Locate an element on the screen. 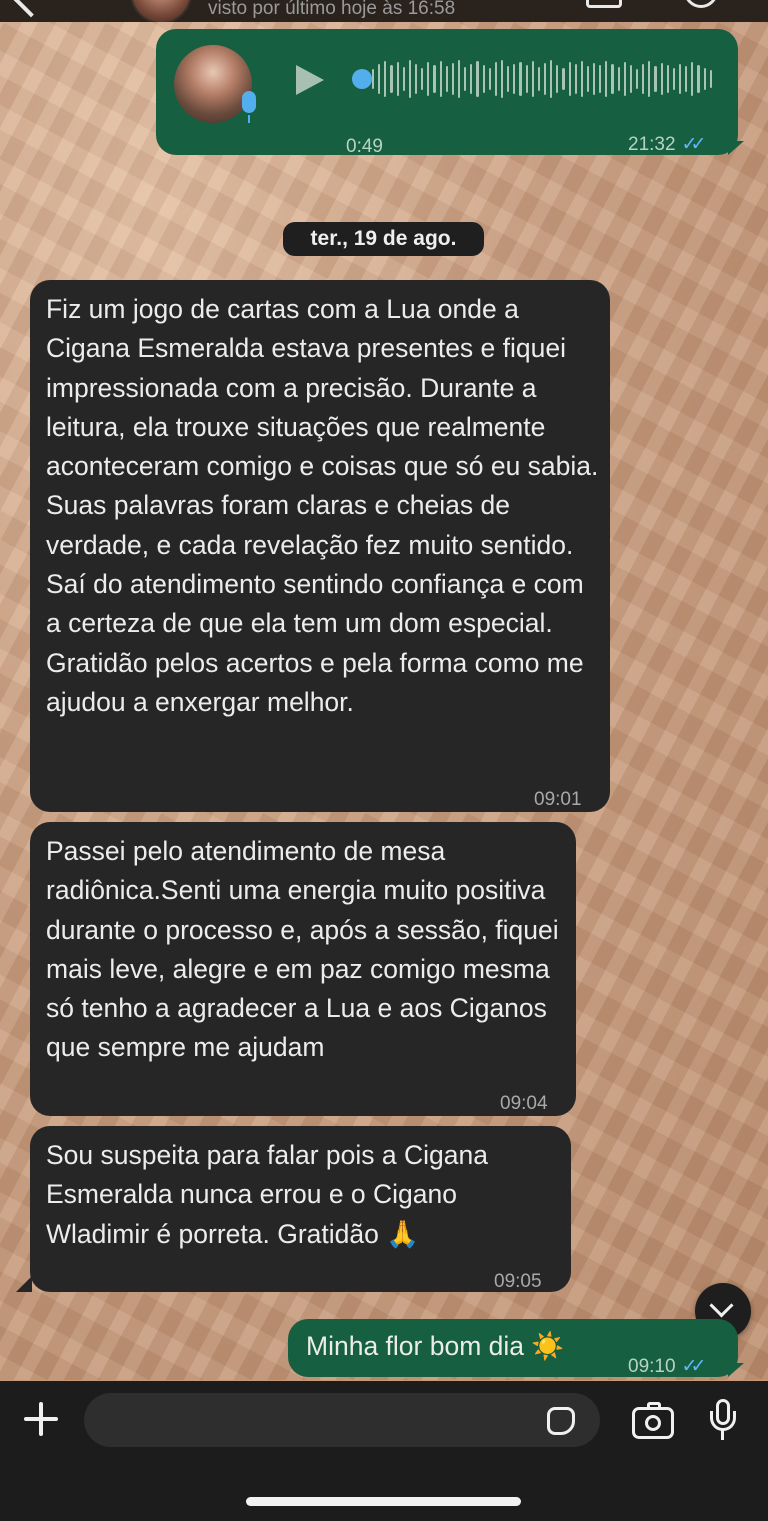 The height and width of the screenshot is (1521, 768). audio-waveform is located at coordinates (542, 79).